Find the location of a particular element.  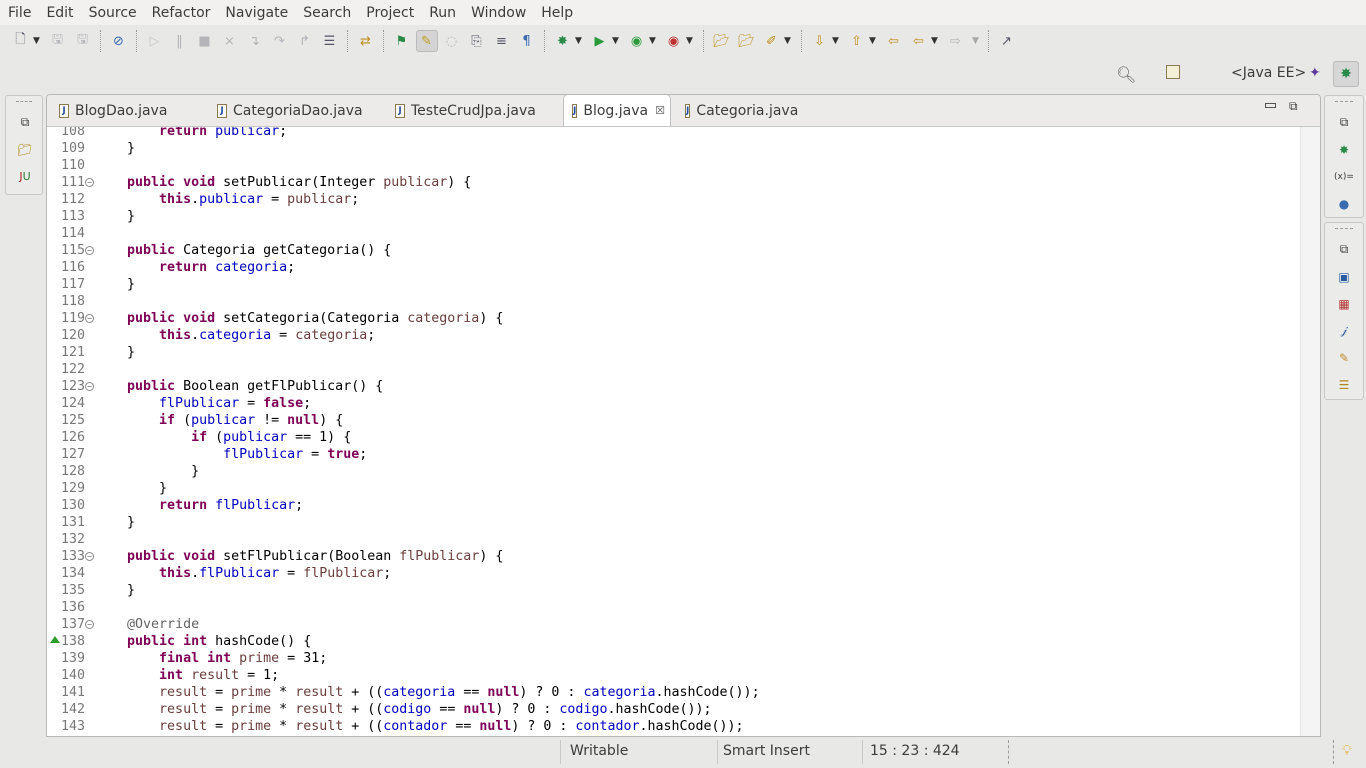

javadoc-icon: 𝒿 is located at coordinates (1344, 330).